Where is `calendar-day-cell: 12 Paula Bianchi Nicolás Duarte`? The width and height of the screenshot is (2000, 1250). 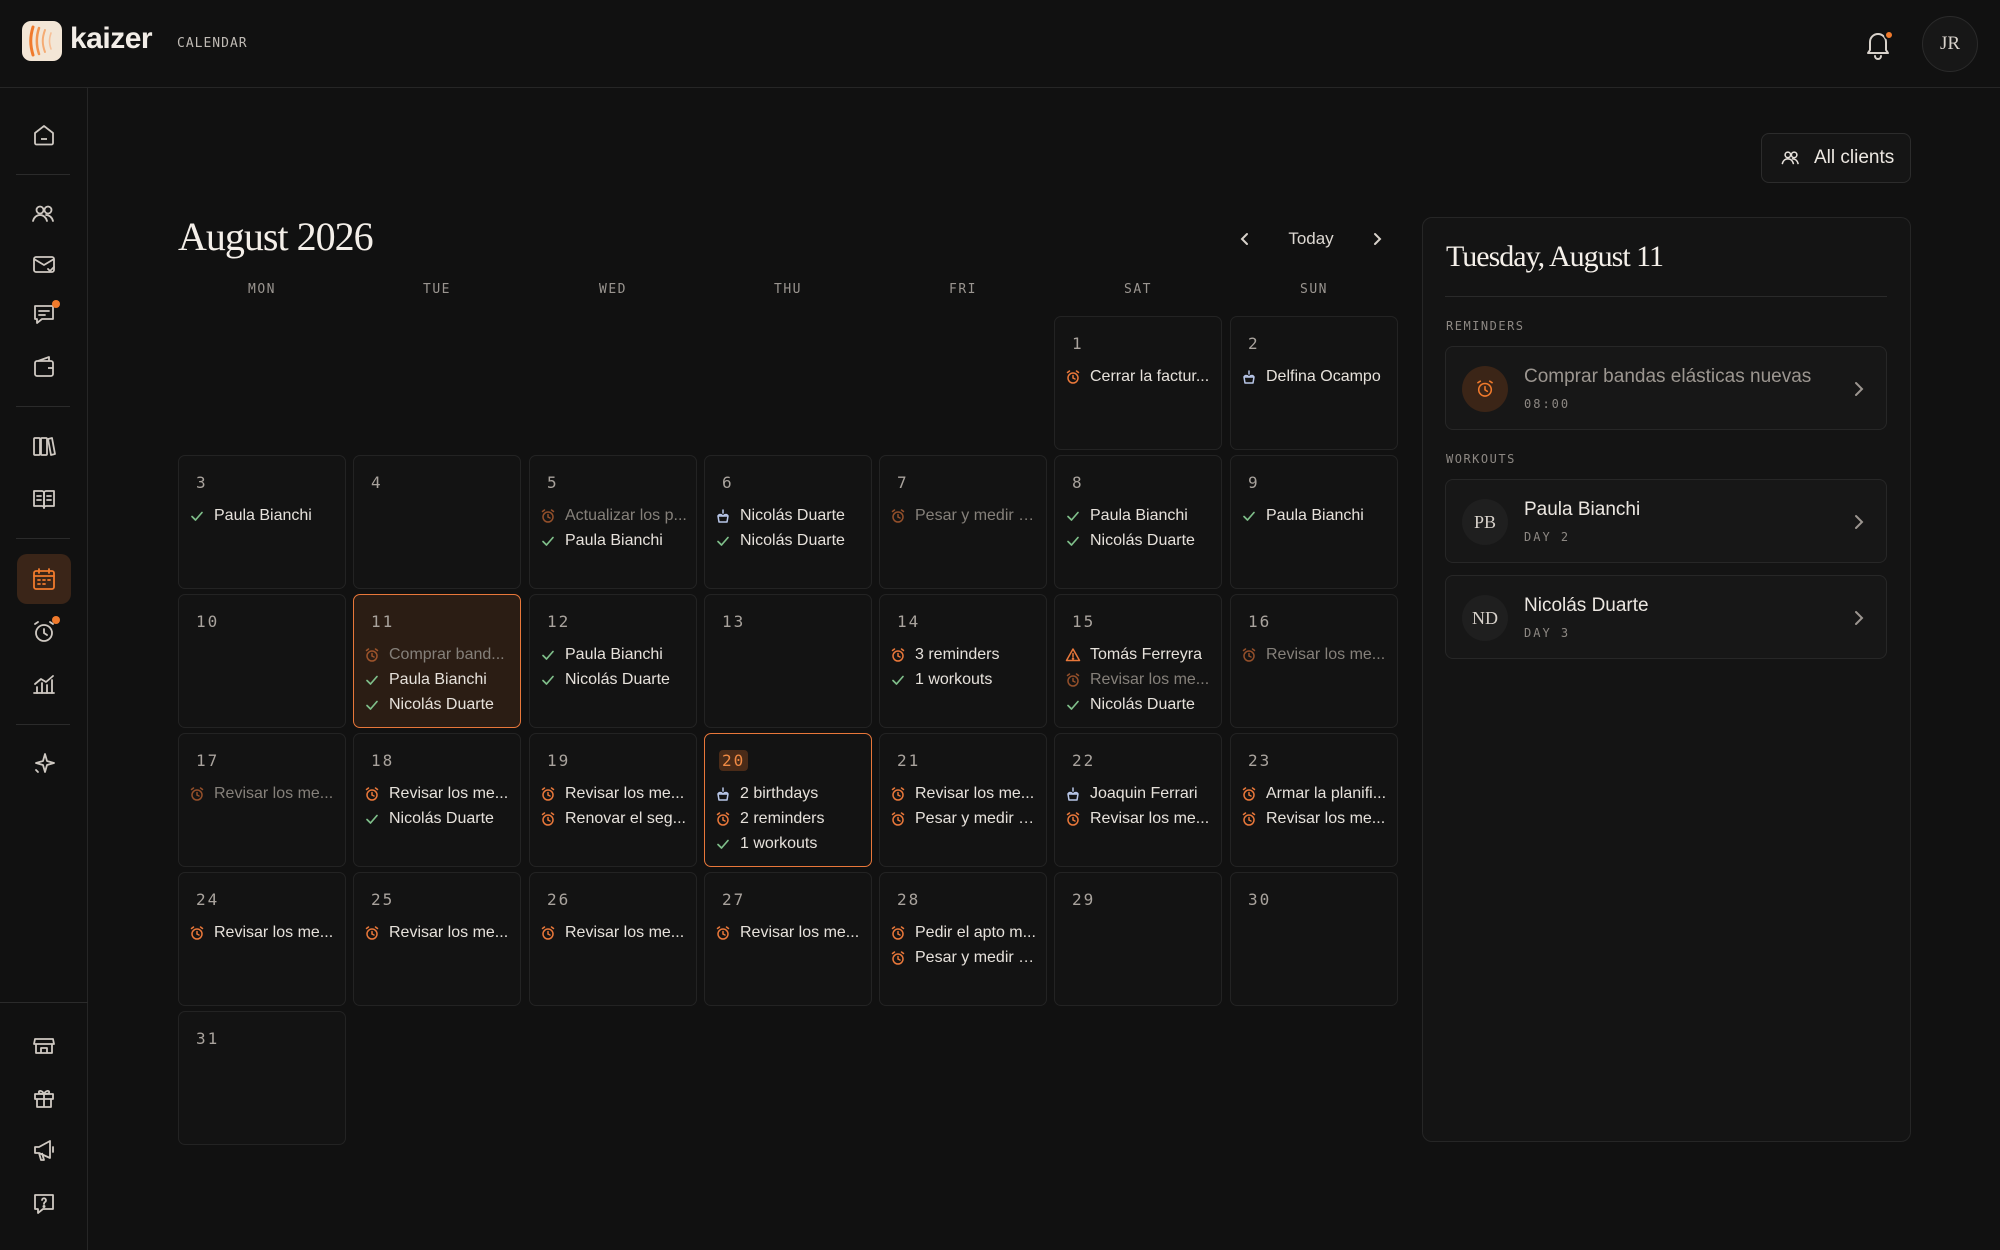 calendar-day-cell: 12 Paula Bianchi Nicolás Duarte is located at coordinates (613, 661).